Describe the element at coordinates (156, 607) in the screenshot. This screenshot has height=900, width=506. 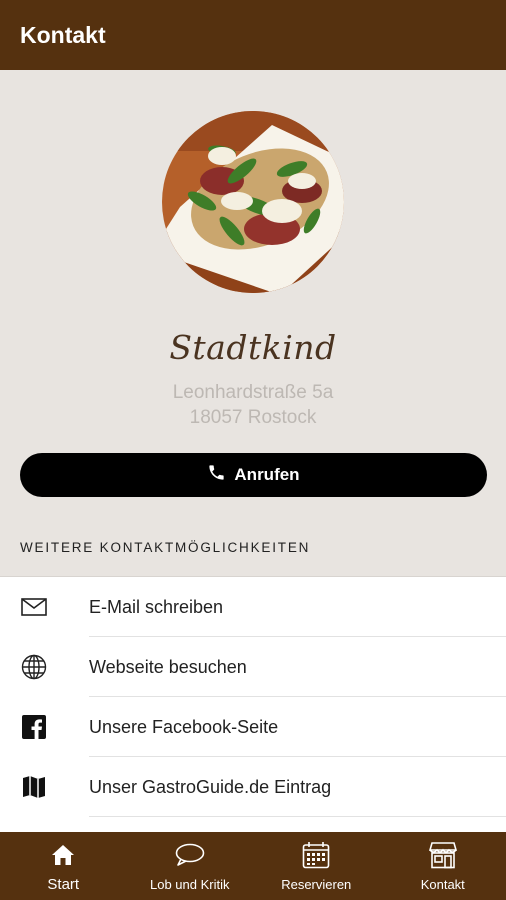
I see `list-item-label: E-Mail schreiben` at that location.